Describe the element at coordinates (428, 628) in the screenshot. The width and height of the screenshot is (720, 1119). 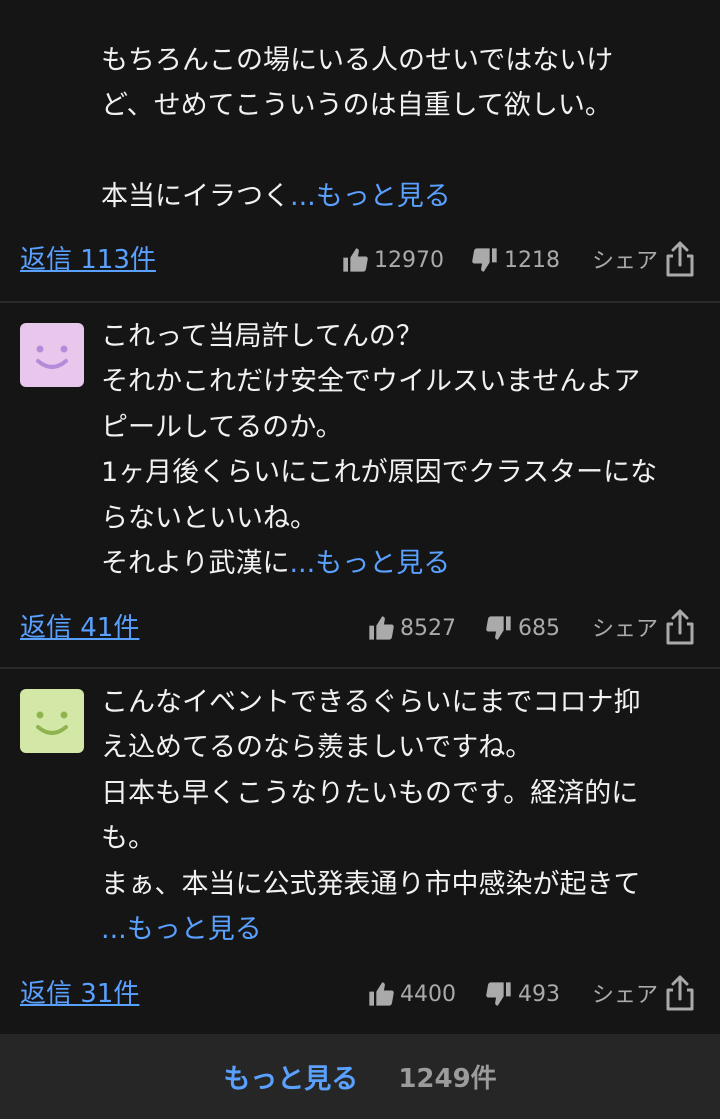
I see `like-count: 8527` at that location.